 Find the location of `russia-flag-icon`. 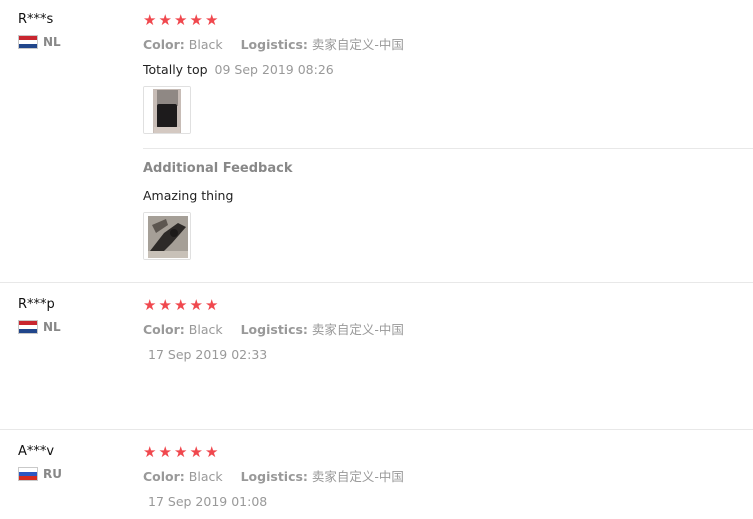

russia-flag-icon is located at coordinates (28, 474).